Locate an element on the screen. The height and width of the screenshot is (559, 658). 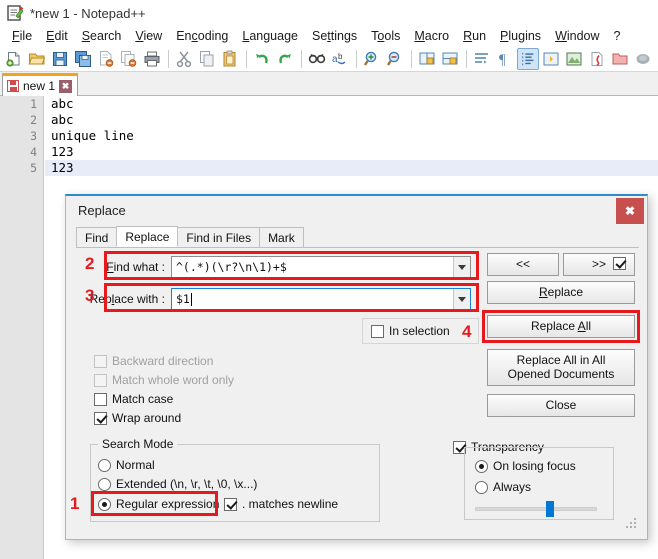
line-number: 1 is located at coordinates (33, 104).